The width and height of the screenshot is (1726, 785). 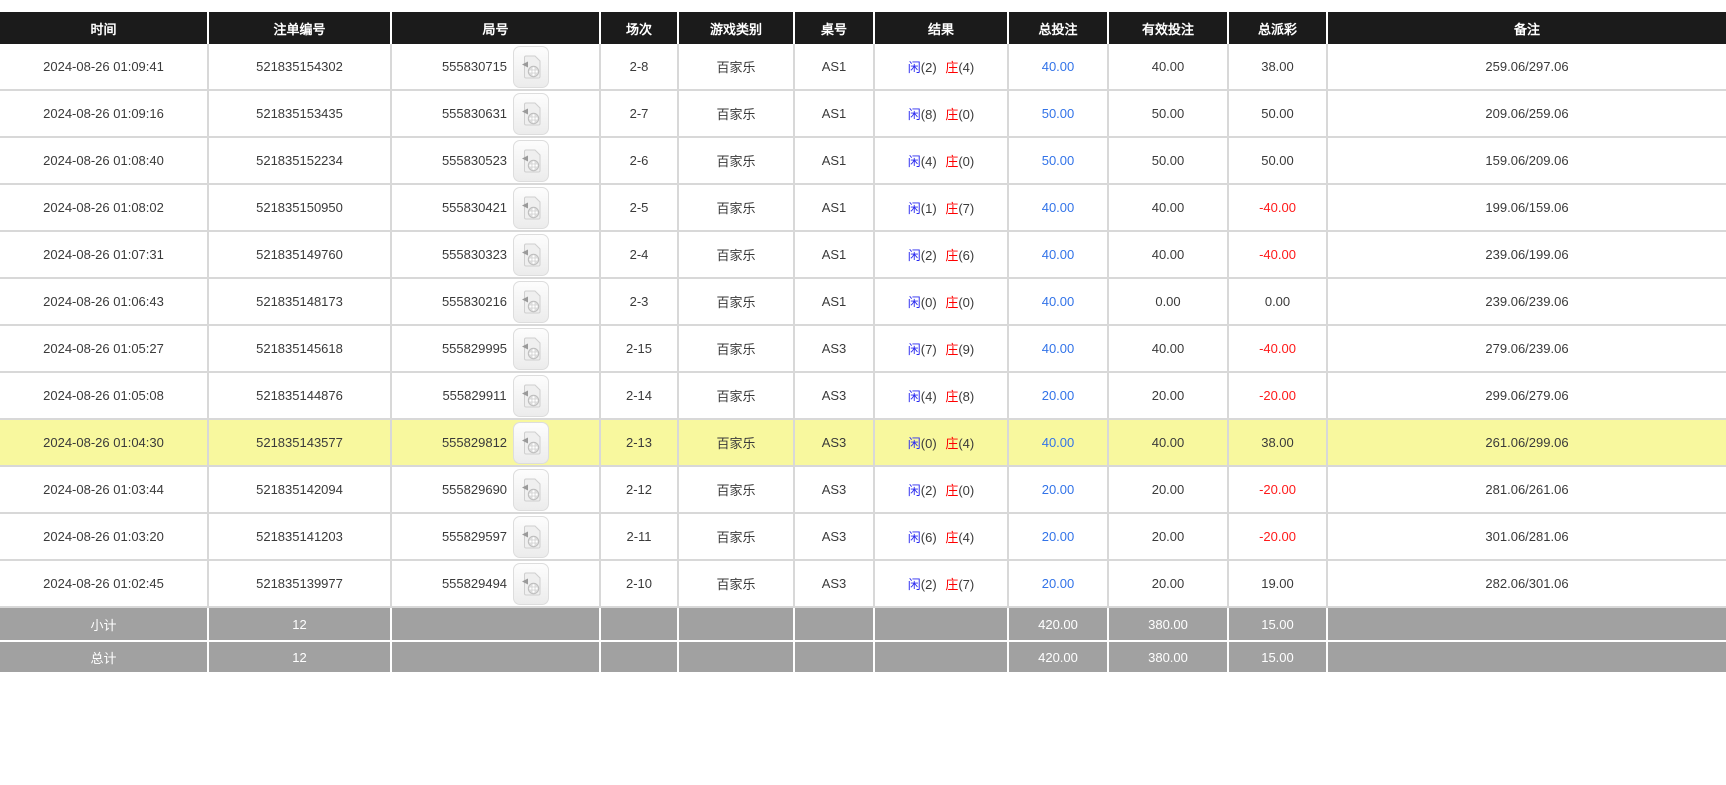 What do you see at coordinates (942, 255) in the screenshot?
I see `cell-result: 闲(2) 庄(6)` at bounding box center [942, 255].